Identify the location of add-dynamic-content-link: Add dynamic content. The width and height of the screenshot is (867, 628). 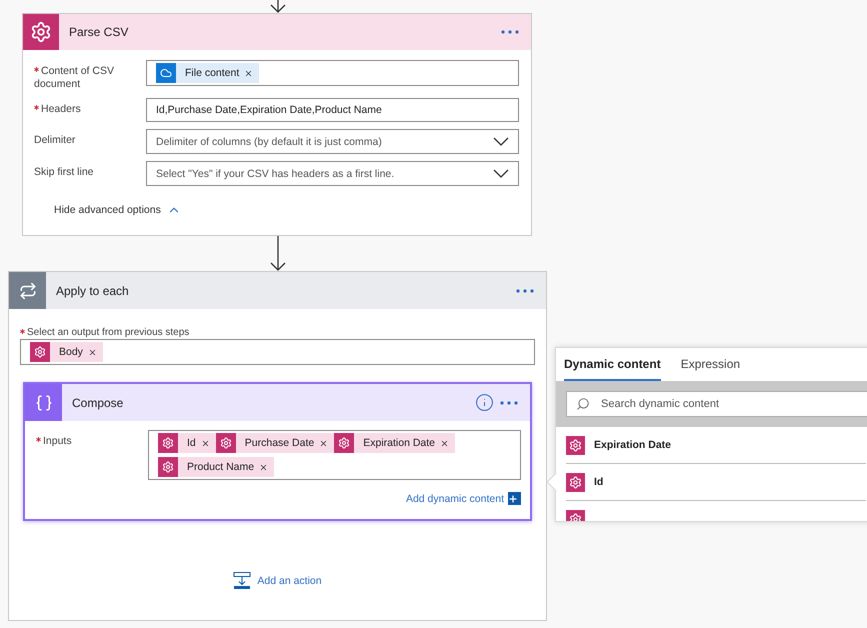
(455, 498).